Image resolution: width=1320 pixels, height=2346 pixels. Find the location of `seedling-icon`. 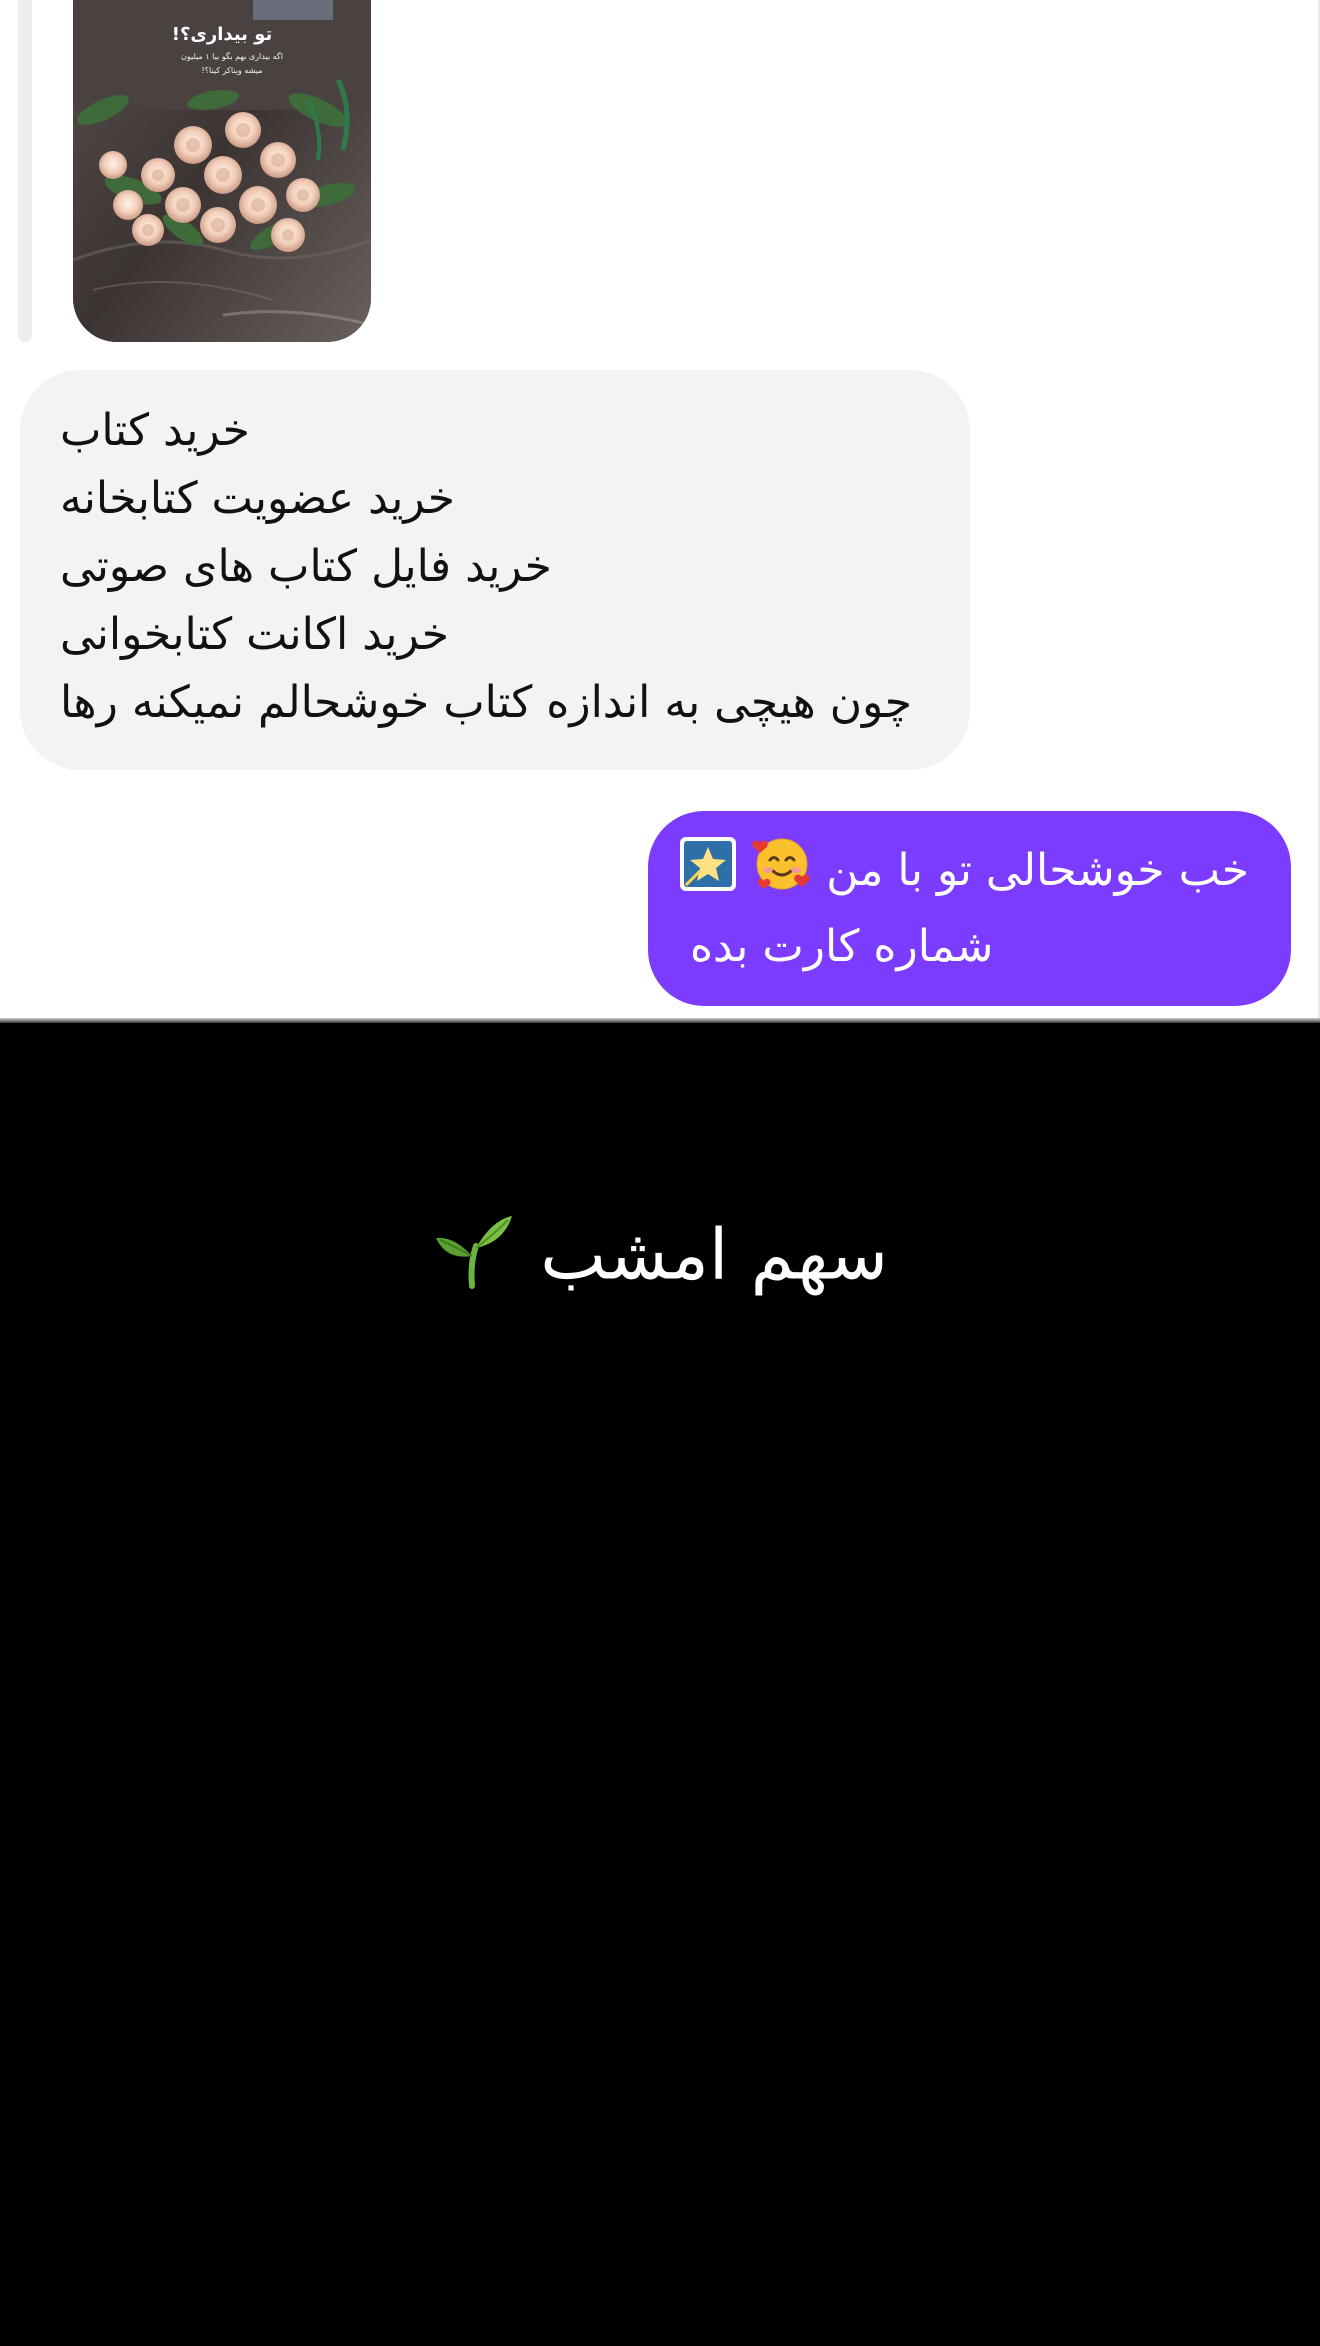

seedling-icon is located at coordinates (473, 1259).